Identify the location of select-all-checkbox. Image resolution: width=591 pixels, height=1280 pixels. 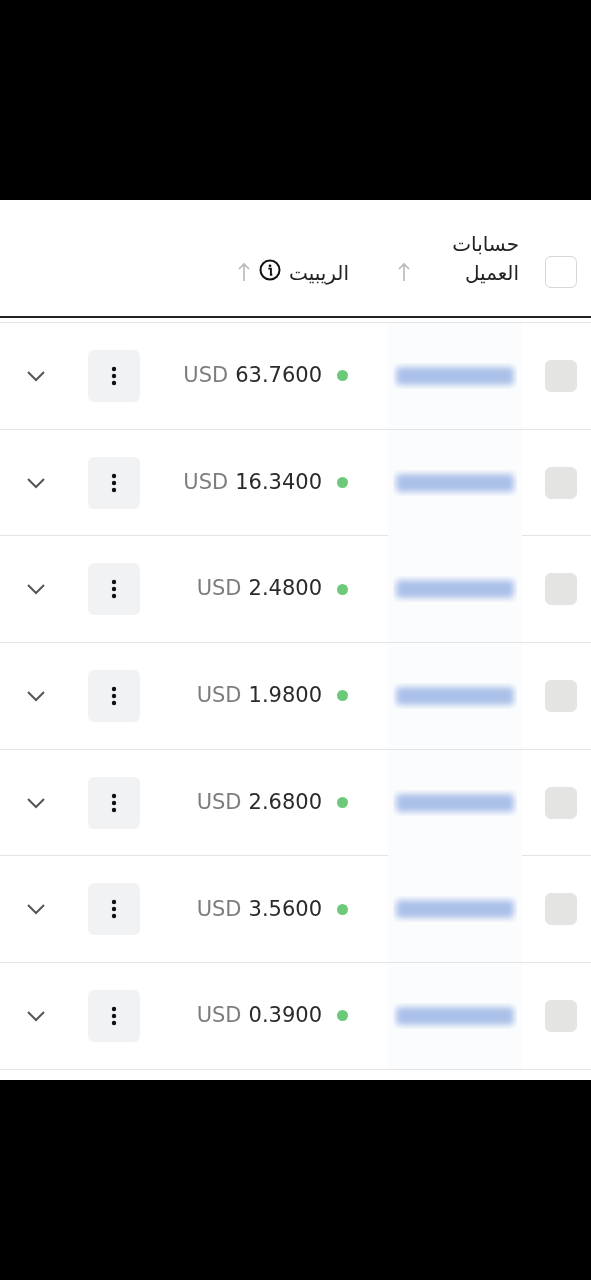
(561, 272).